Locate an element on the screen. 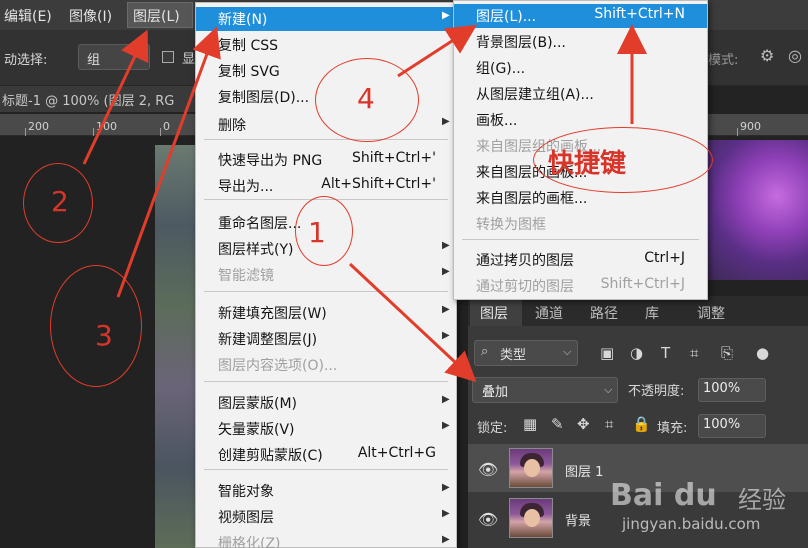 The image size is (808, 548). smart-object-filter-icon: ⎘ is located at coordinates (727, 353).